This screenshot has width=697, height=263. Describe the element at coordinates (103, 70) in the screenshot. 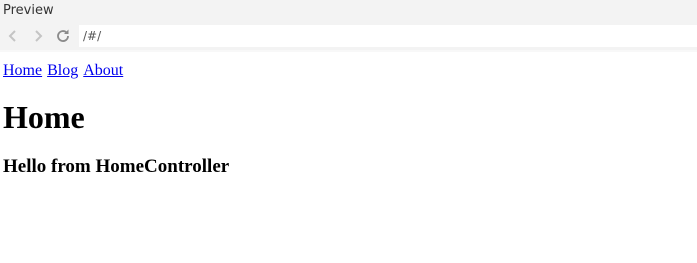

I see `about-link: About` at that location.